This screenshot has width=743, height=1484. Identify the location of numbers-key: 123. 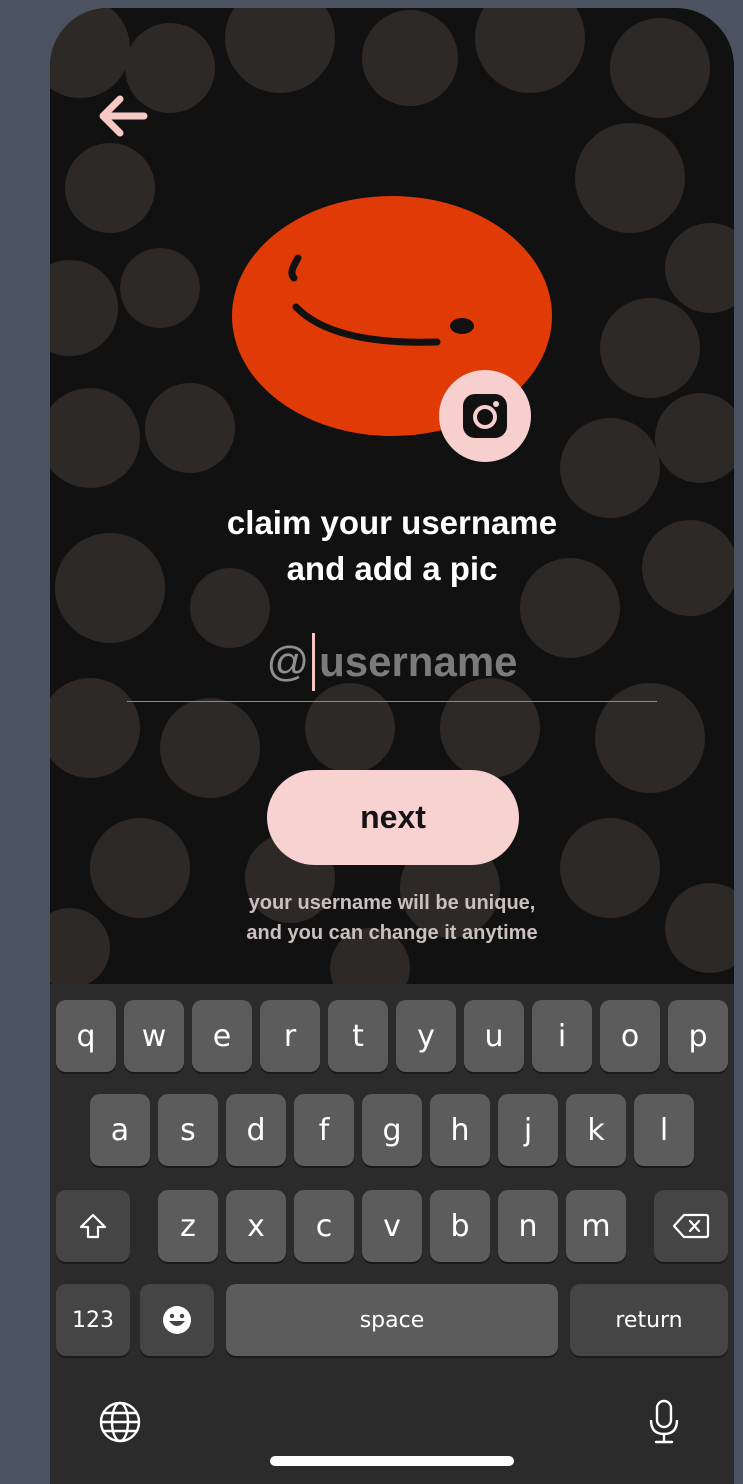
(93, 1320).